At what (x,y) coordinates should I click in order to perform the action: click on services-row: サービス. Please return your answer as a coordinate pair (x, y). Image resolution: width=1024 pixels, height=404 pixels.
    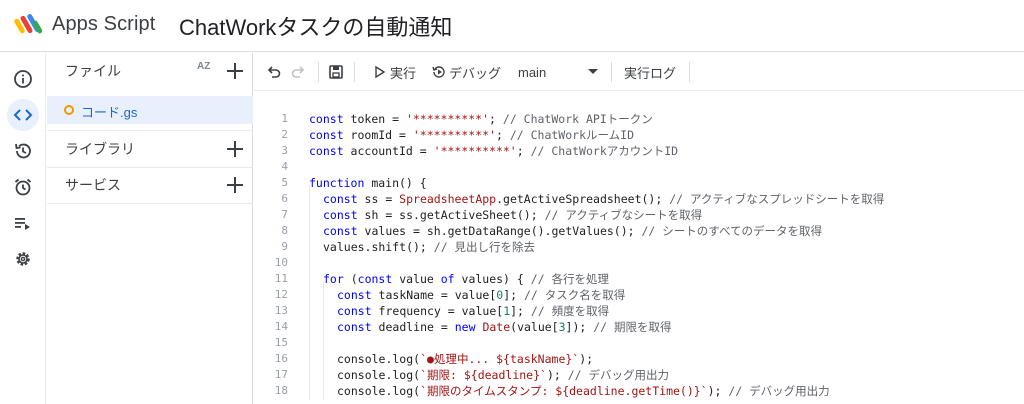
    Looking at the image, I should click on (150, 185).